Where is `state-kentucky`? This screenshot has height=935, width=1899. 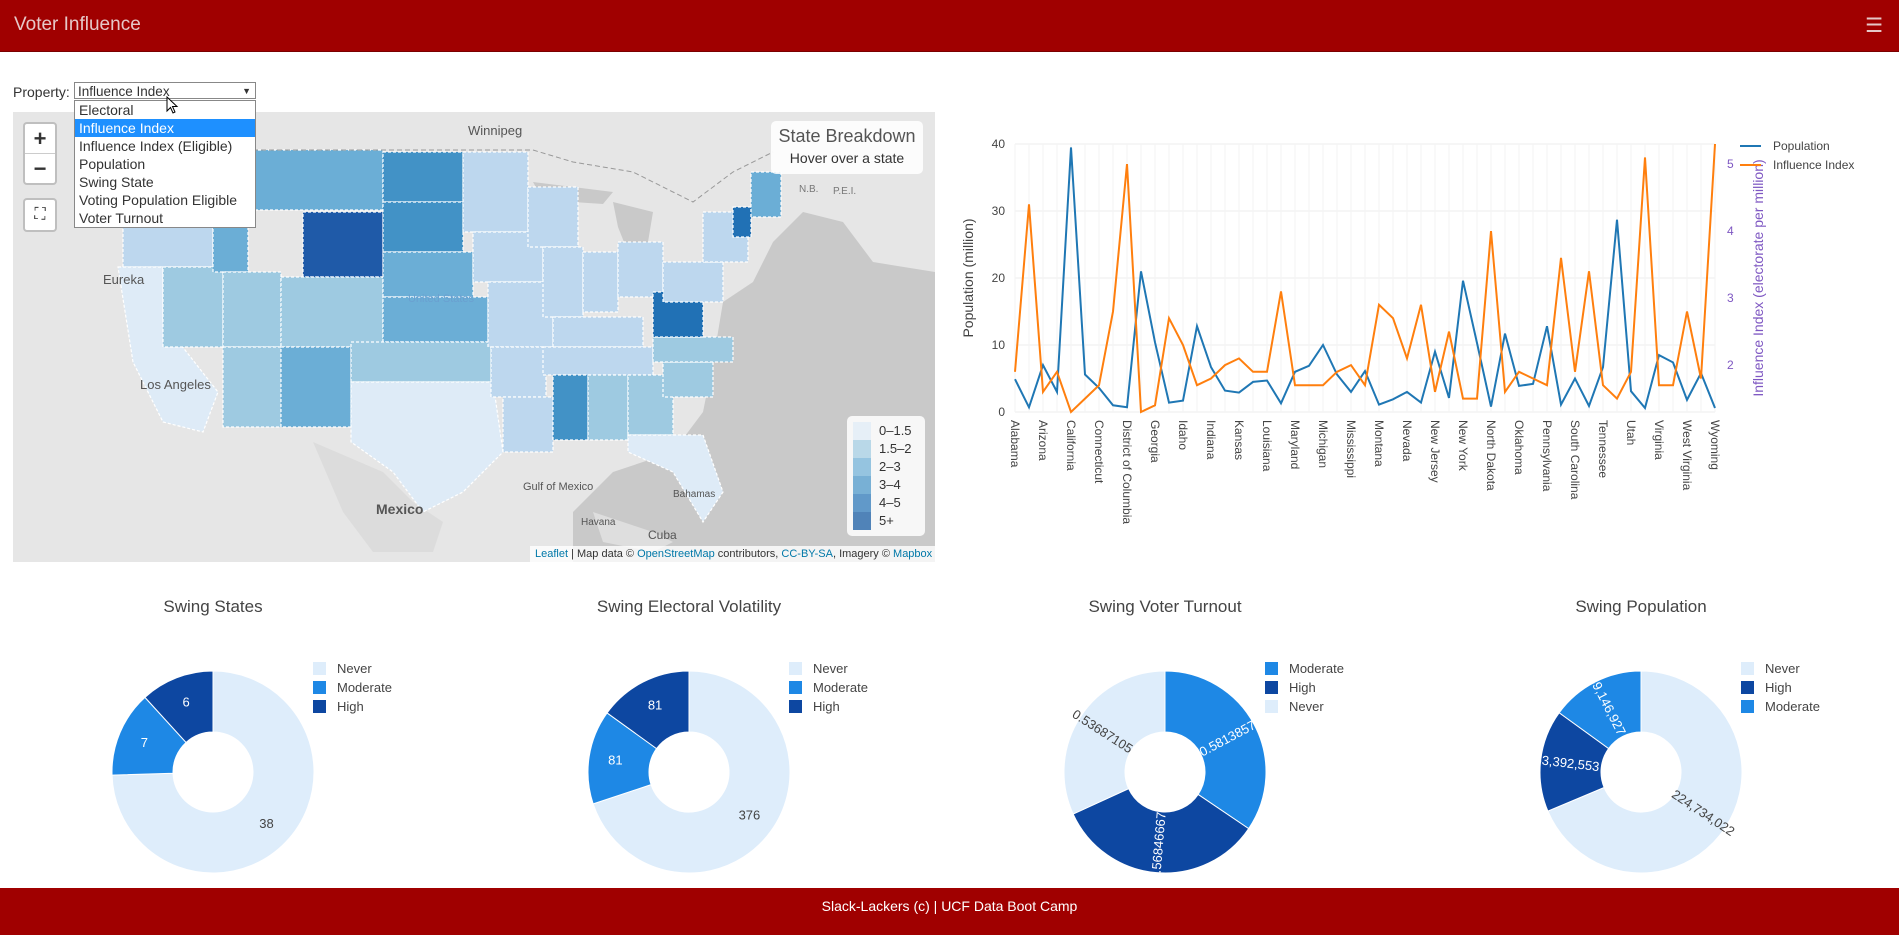
state-kentucky is located at coordinates (598, 332).